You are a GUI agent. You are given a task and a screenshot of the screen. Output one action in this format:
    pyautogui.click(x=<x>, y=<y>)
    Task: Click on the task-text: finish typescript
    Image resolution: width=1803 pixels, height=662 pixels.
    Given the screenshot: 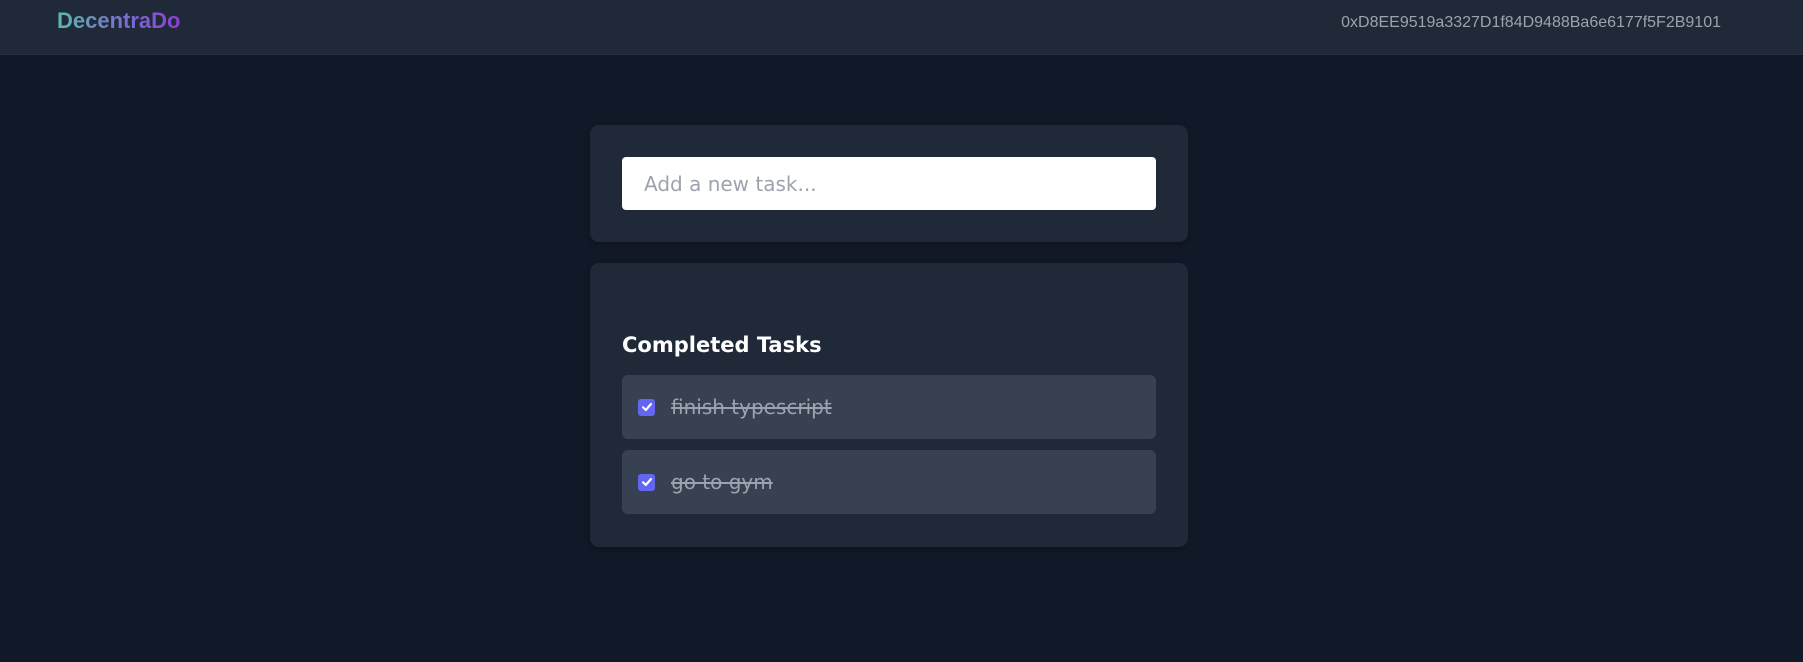 What is the action you would take?
    pyautogui.click(x=751, y=407)
    